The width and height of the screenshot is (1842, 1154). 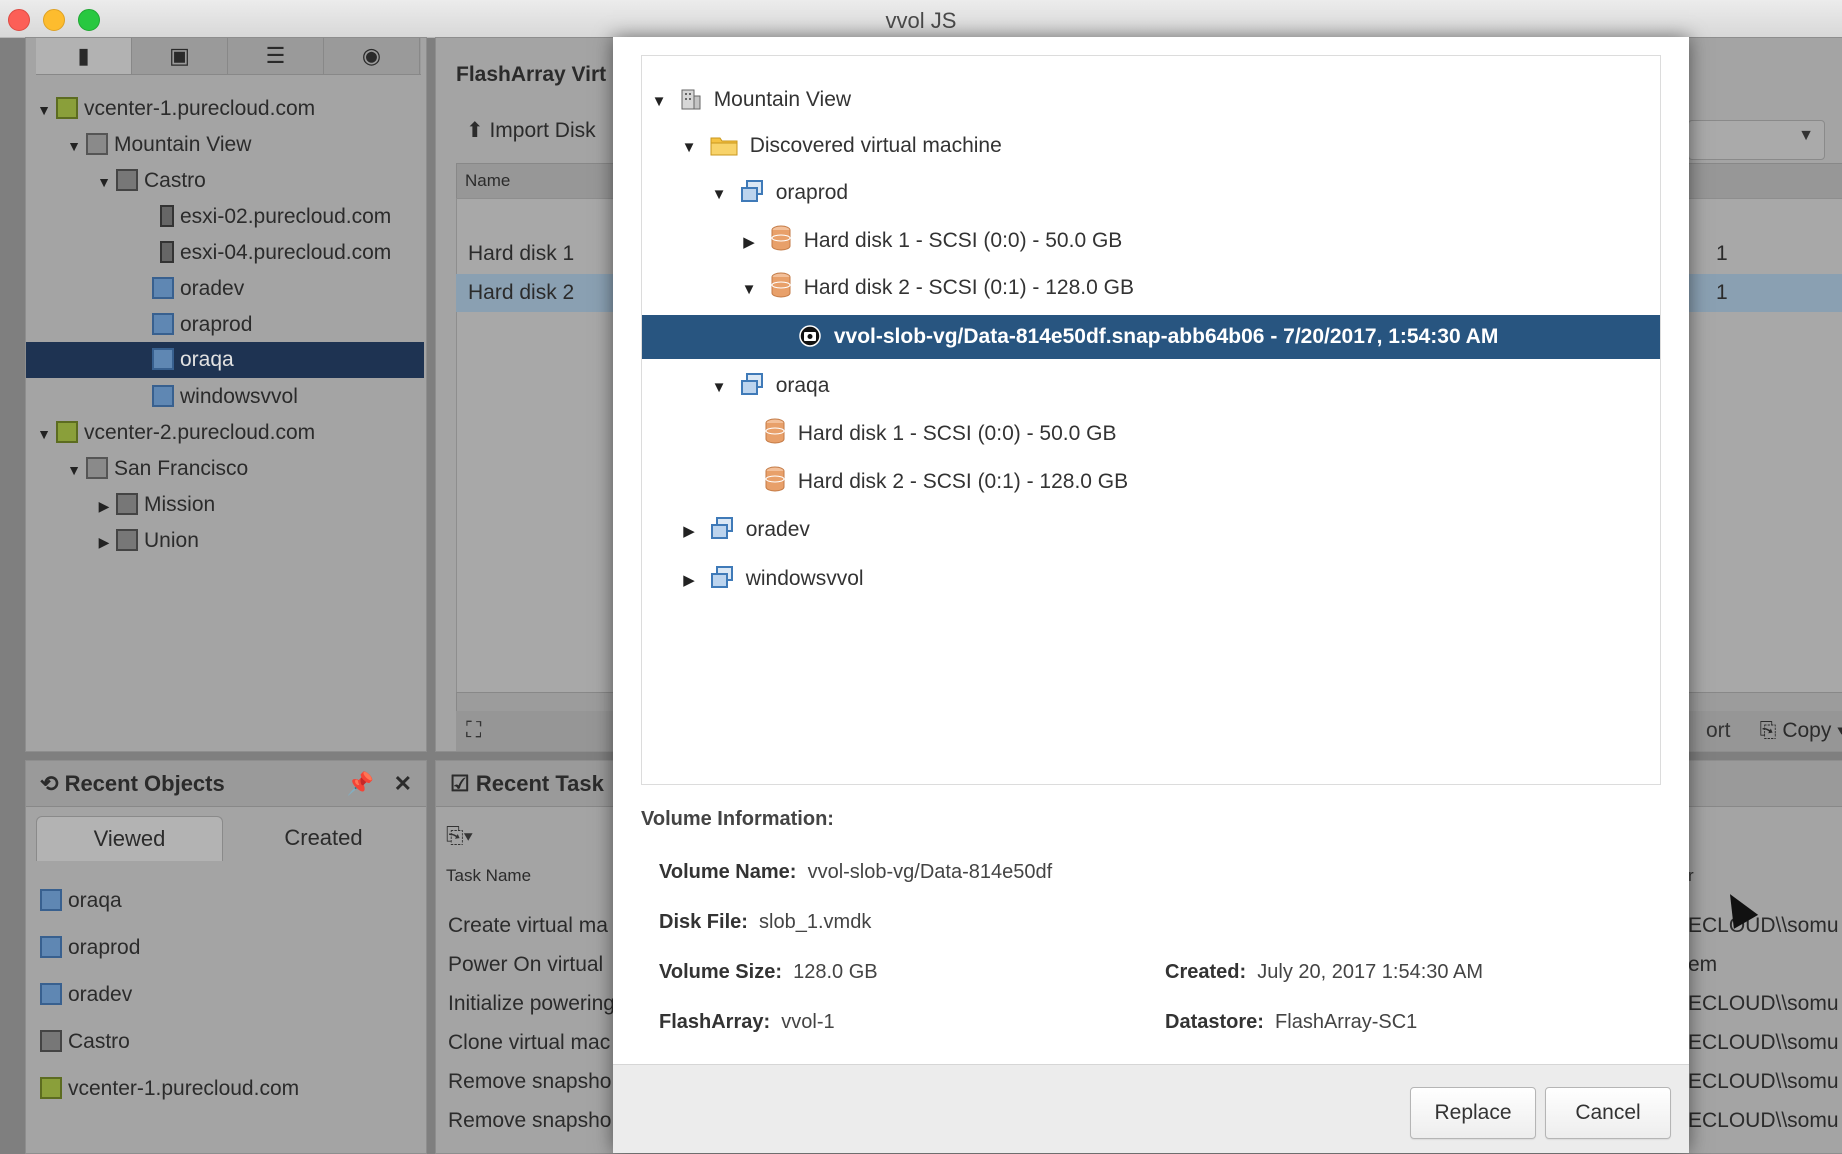 What do you see at coordinates (856, 872) in the screenshot?
I see `volume-name-field: Volume Name: vvol-slob-vg/Data-814e50df` at bounding box center [856, 872].